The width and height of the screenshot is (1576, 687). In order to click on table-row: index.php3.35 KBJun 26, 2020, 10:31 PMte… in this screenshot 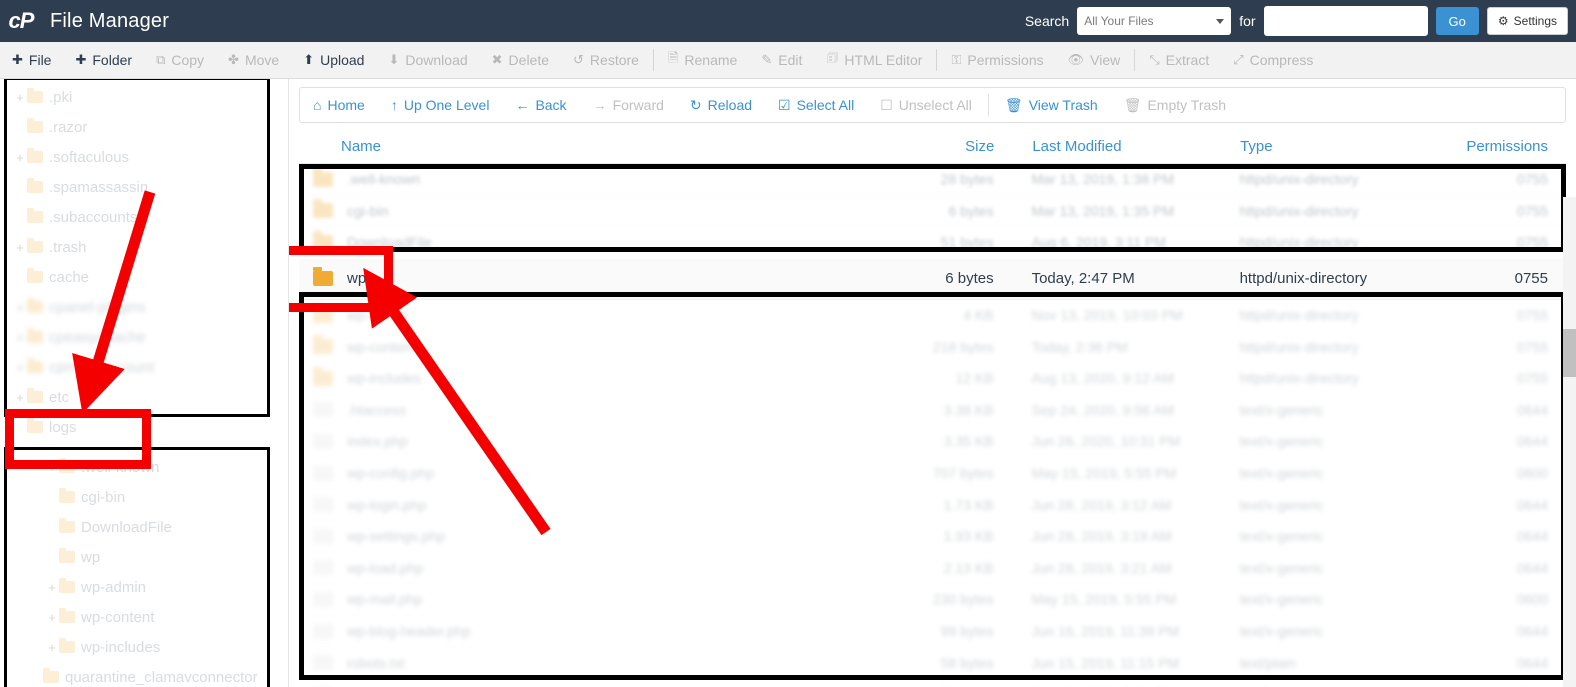, I will do `click(932, 442)`.